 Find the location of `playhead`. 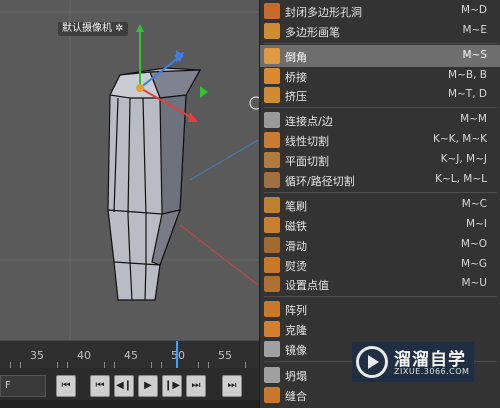

playhead is located at coordinates (177, 355).